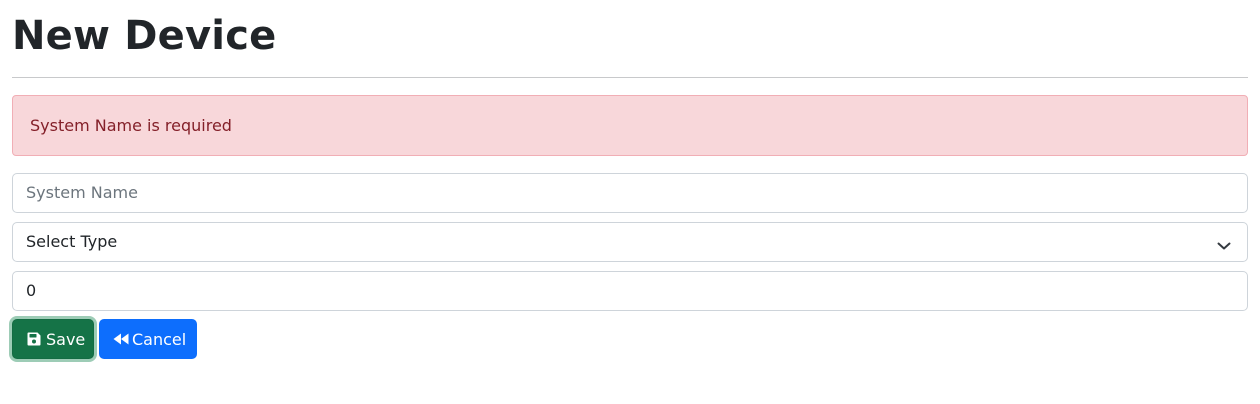  I want to click on number-field, so click(630, 291).